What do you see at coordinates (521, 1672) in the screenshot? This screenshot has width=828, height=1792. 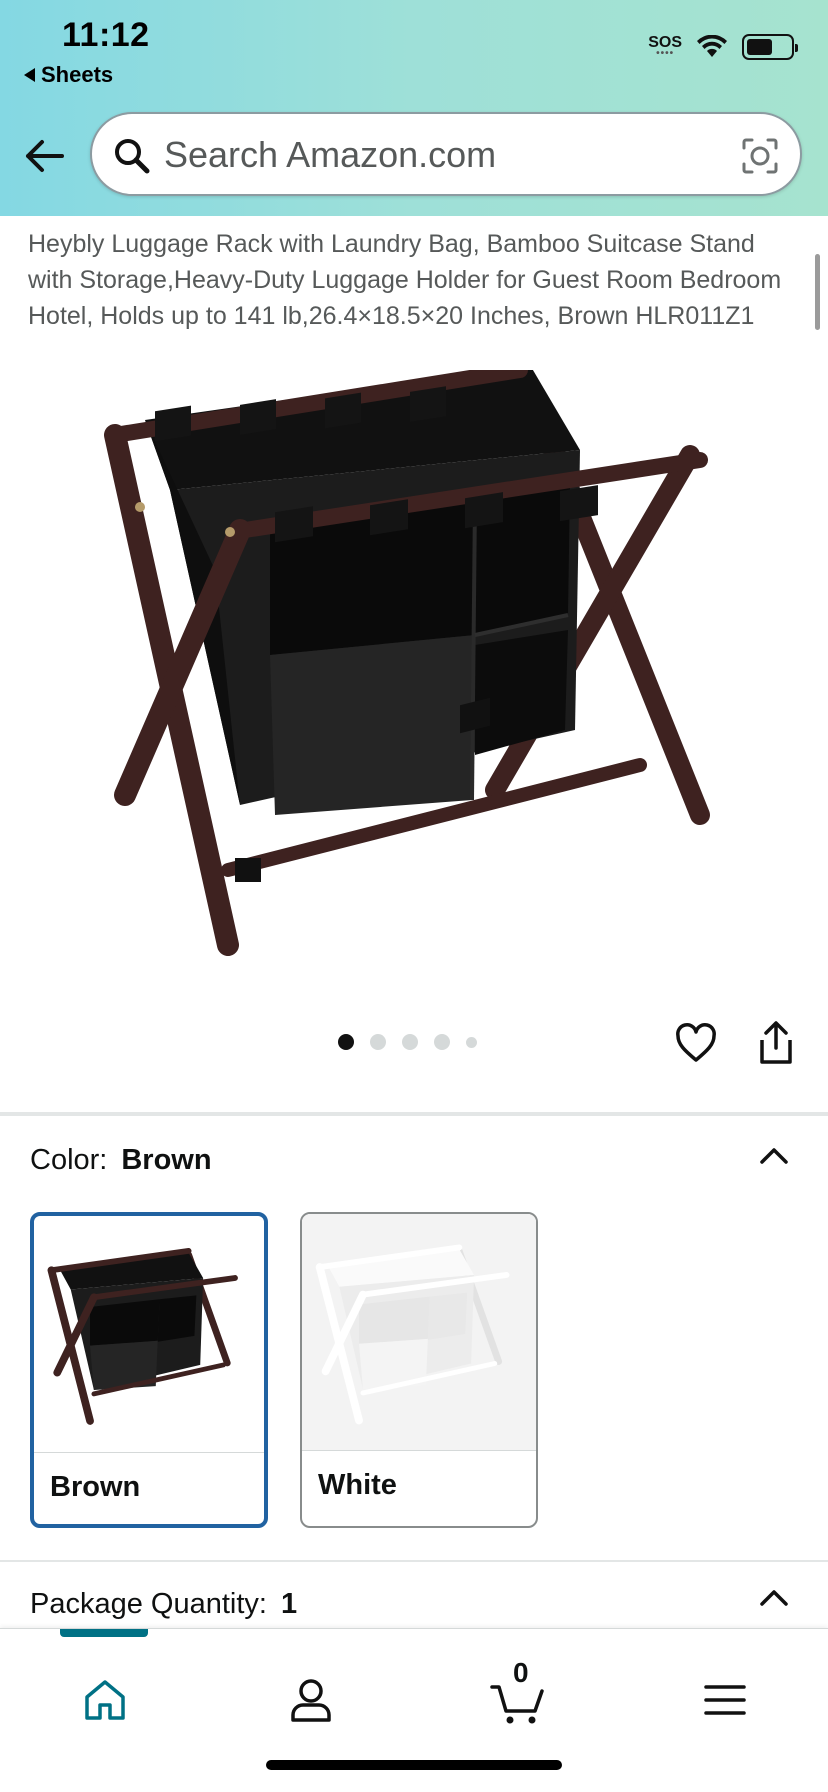 I see `cart-count-badge: 0` at bounding box center [521, 1672].